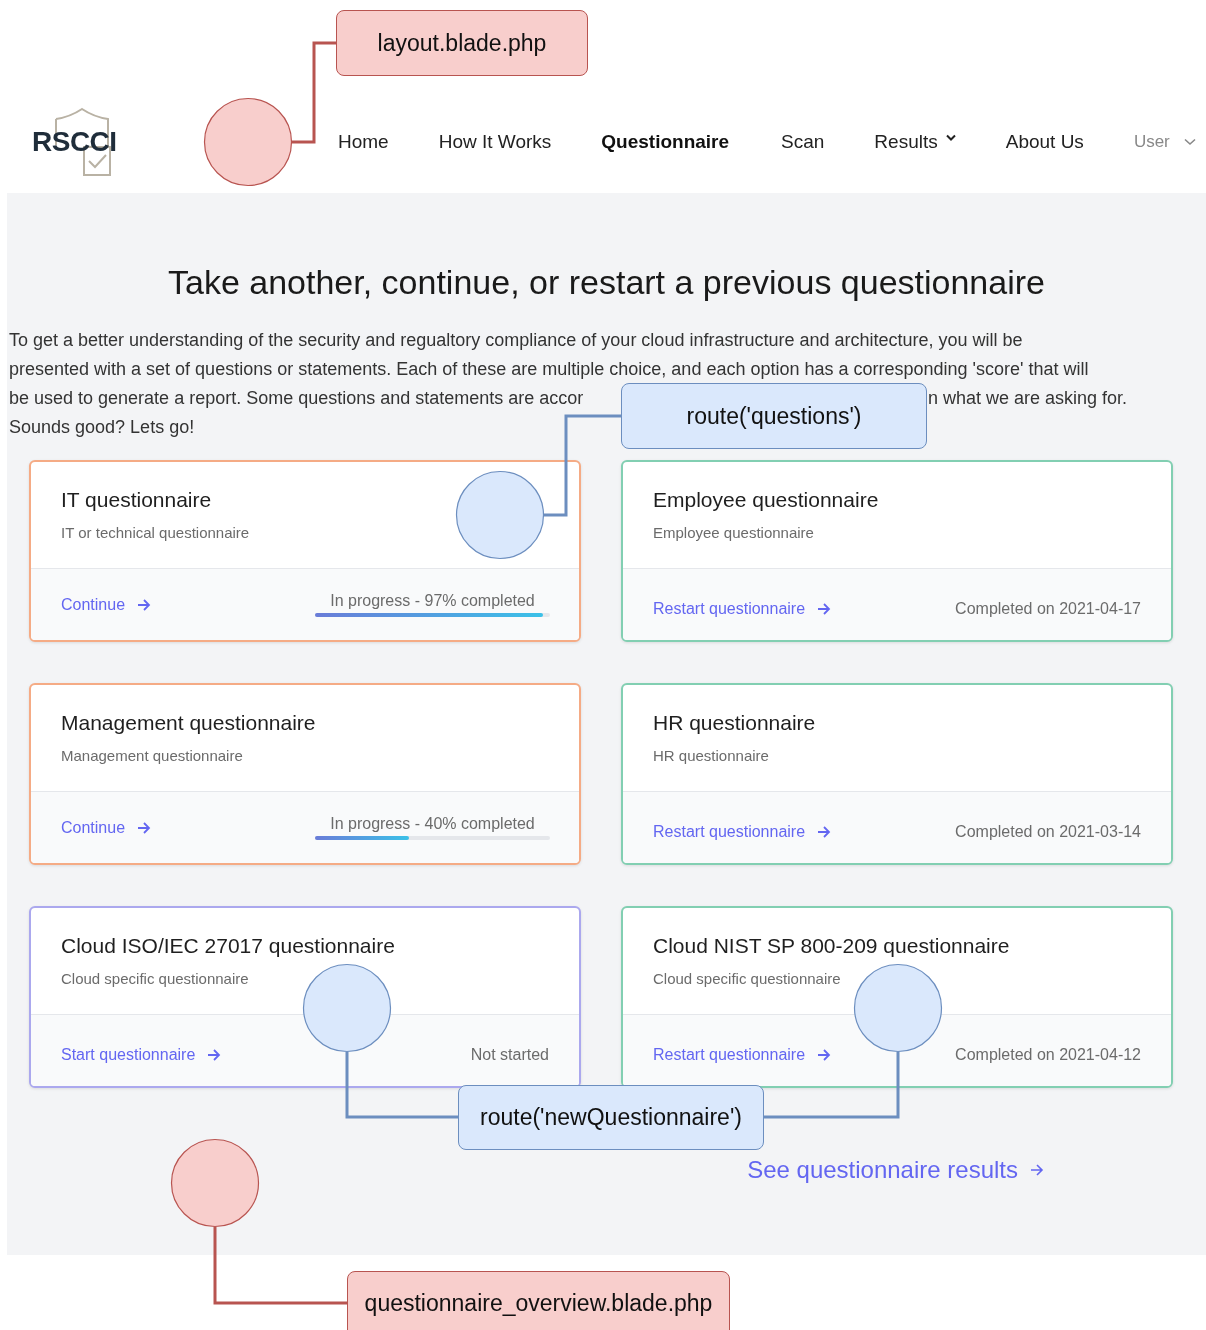  Describe the element at coordinates (141, 1054) in the screenshot. I see `action-link: Start questionnaire` at that location.